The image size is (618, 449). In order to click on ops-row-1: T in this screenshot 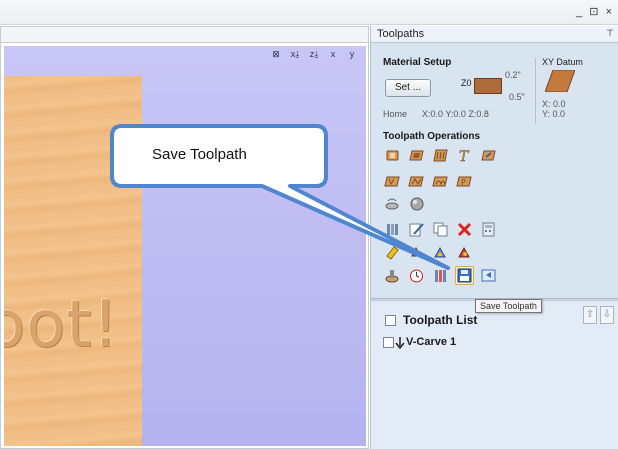, I will do `click(440, 155)`.